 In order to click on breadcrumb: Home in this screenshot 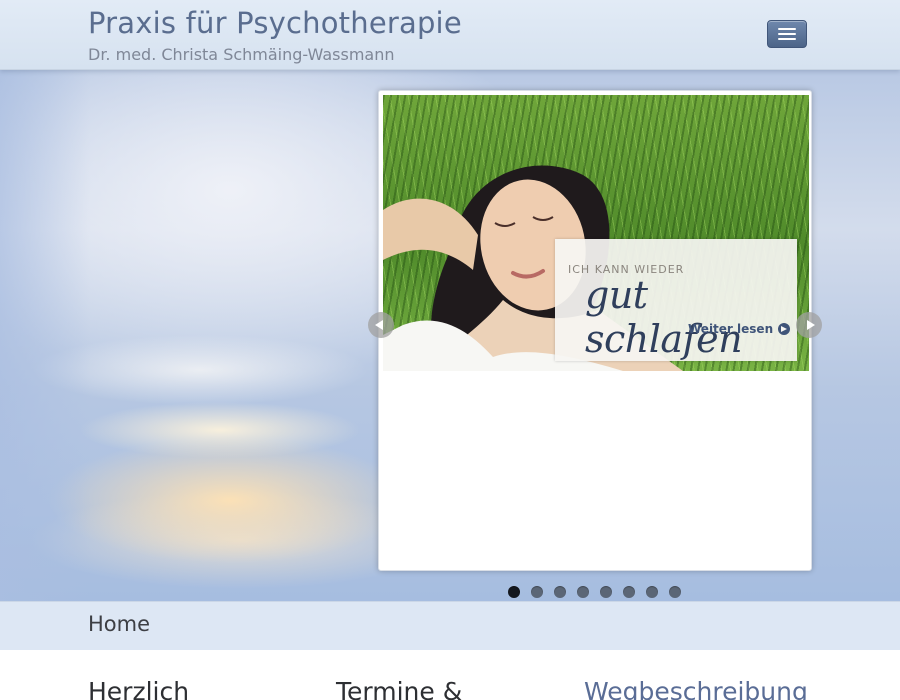, I will do `click(450, 625)`.